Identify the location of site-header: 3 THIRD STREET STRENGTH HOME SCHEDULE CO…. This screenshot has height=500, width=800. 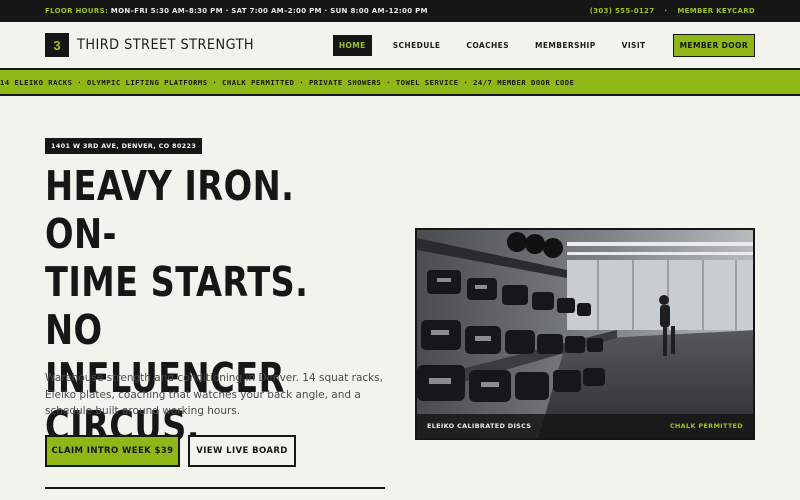
(400, 46).